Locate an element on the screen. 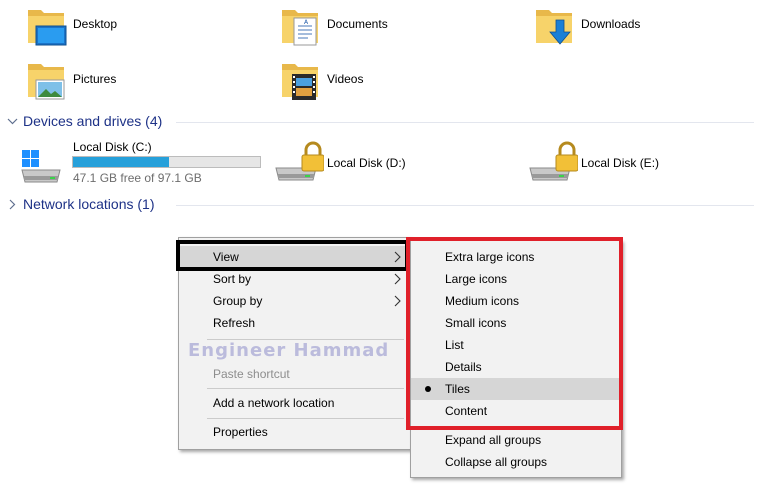 This screenshot has height=487, width=760. folder-label: Pictures is located at coordinates (95, 79).